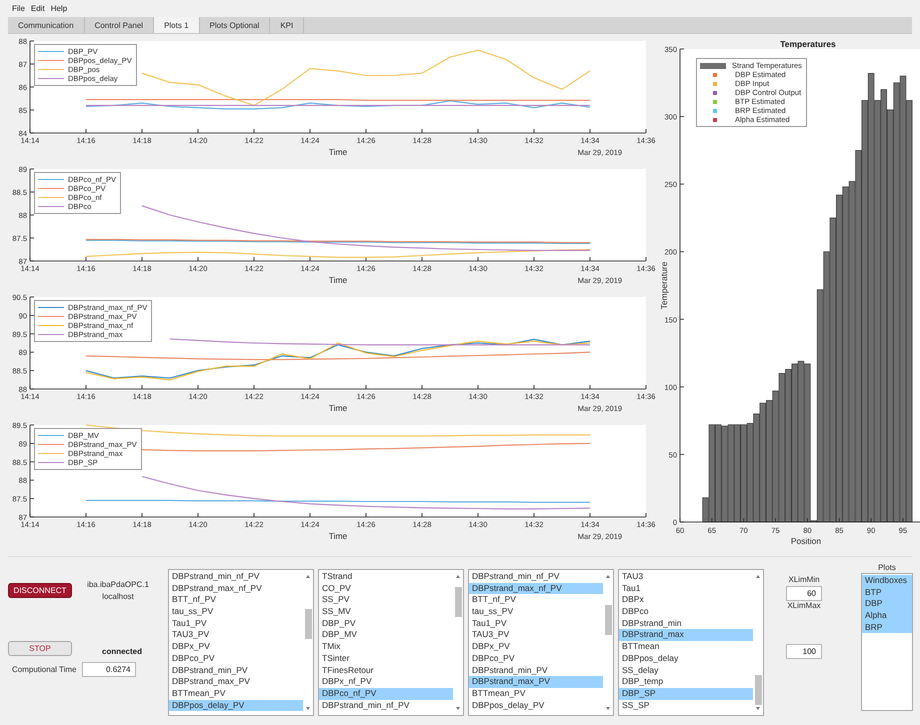  What do you see at coordinates (887, 642) in the screenshot?
I see `list-box: Windboxes BTP DBP Alpha BRP` at bounding box center [887, 642].